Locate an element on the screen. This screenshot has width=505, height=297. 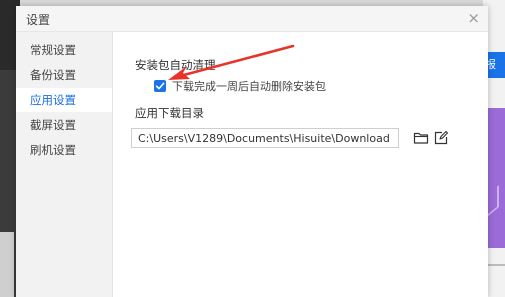
download-path-input is located at coordinates (265, 138).